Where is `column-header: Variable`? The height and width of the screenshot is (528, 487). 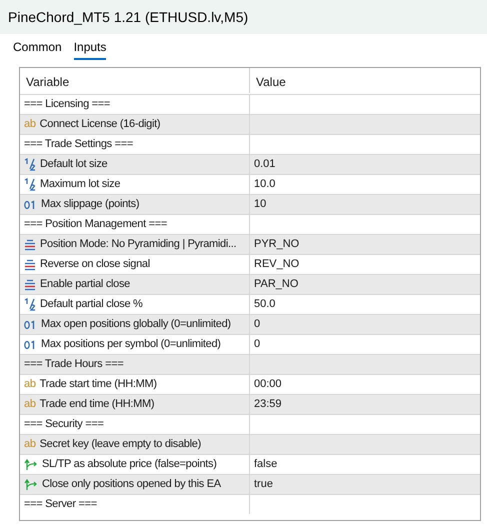
column-header: Variable is located at coordinates (135, 80).